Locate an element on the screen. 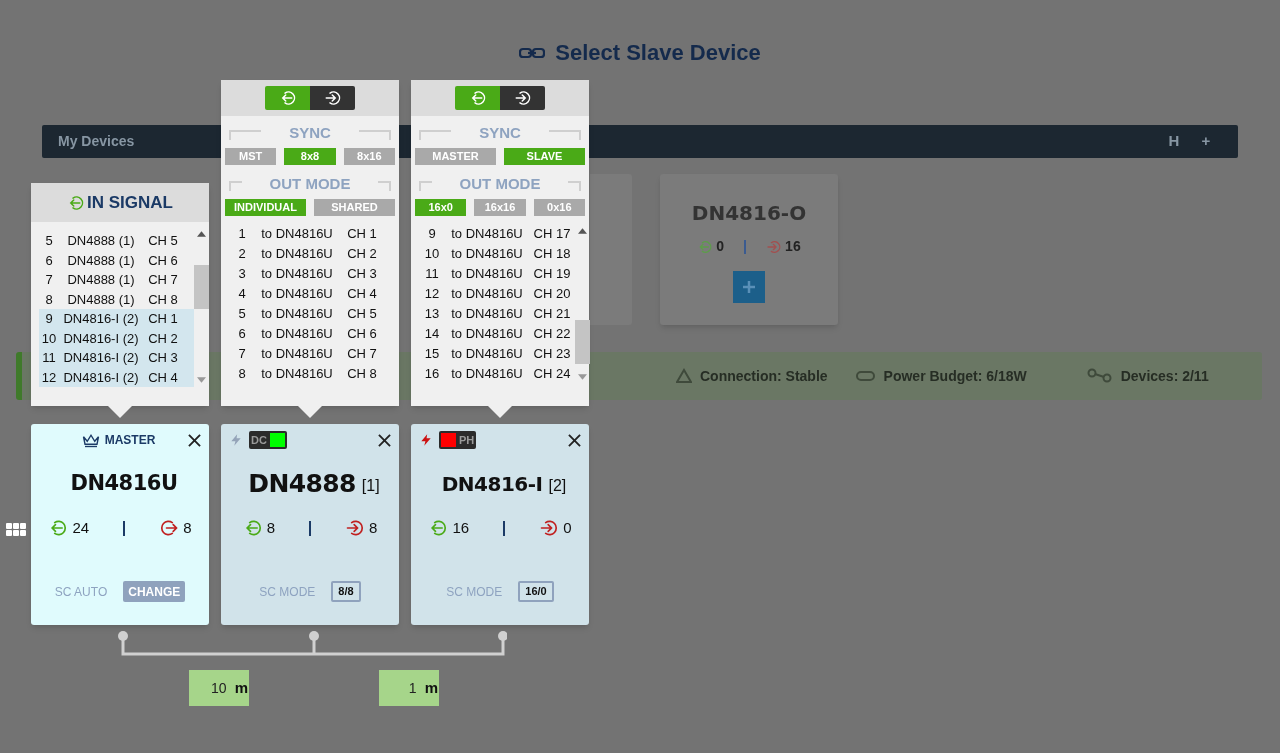 This screenshot has width=1280, height=753. signal-row: 9 DN4816-I (2) CH 1 is located at coordinates (116, 319).